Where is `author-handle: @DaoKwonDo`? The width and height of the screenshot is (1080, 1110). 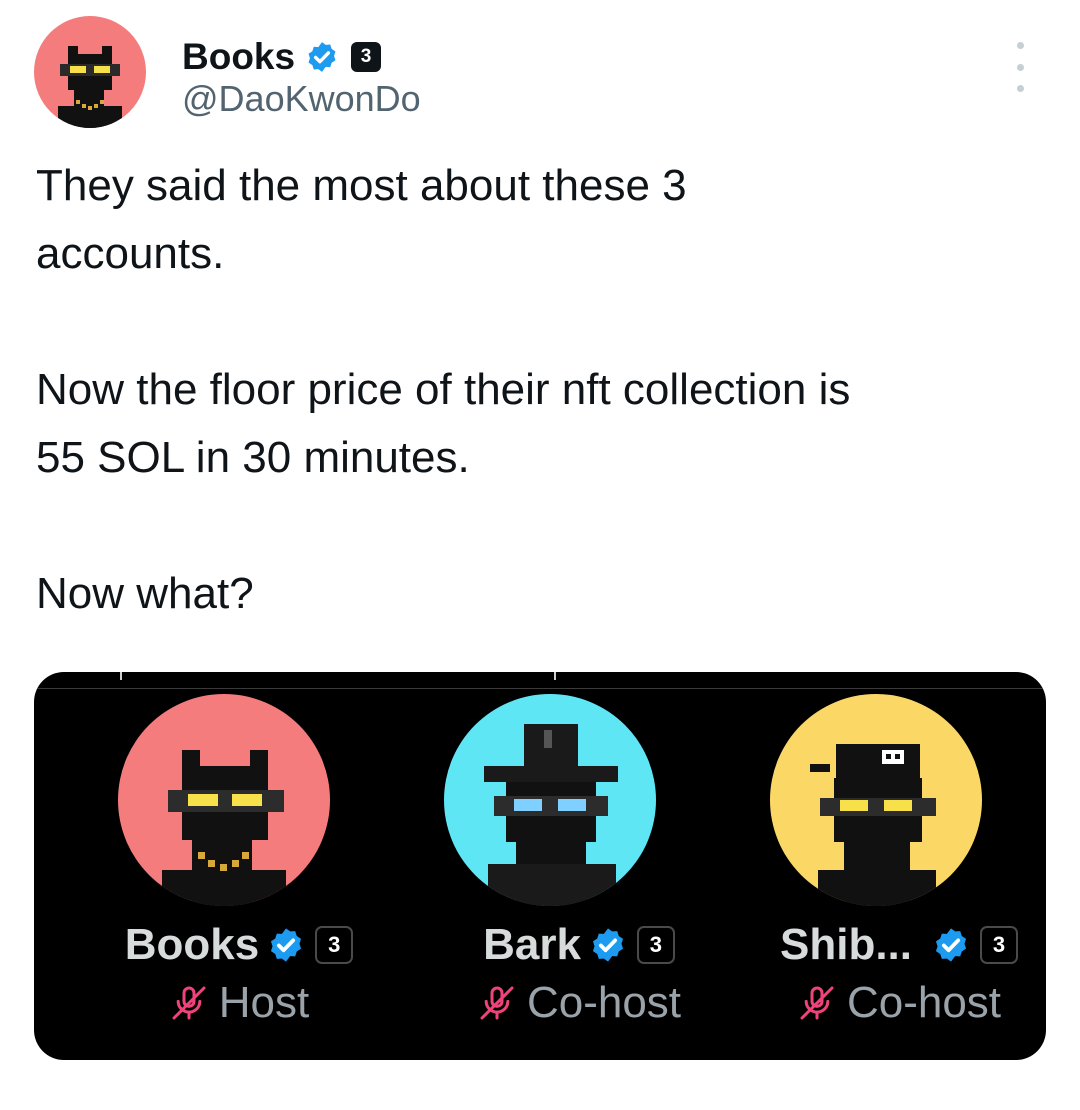 author-handle: @DaoKwonDo is located at coordinates (301, 99).